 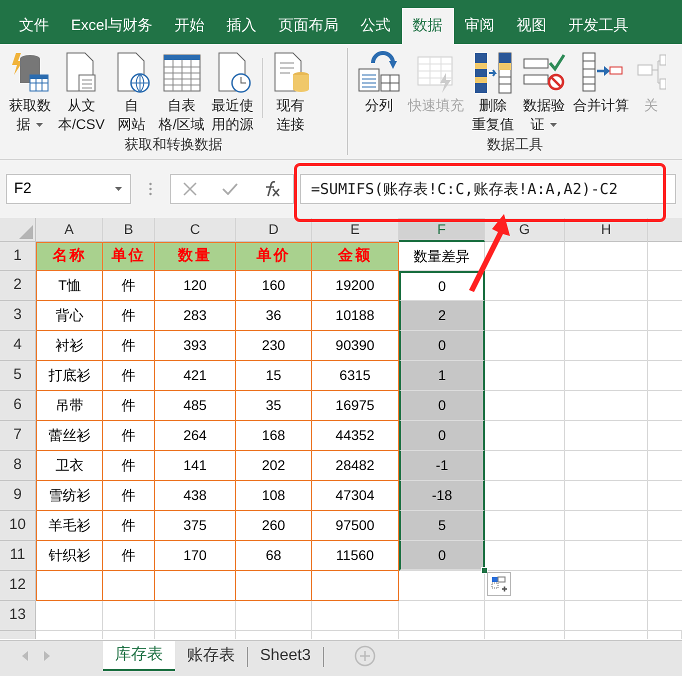 What do you see at coordinates (23, 188) in the screenshot?
I see `cell-reference: F2` at bounding box center [23, 188].